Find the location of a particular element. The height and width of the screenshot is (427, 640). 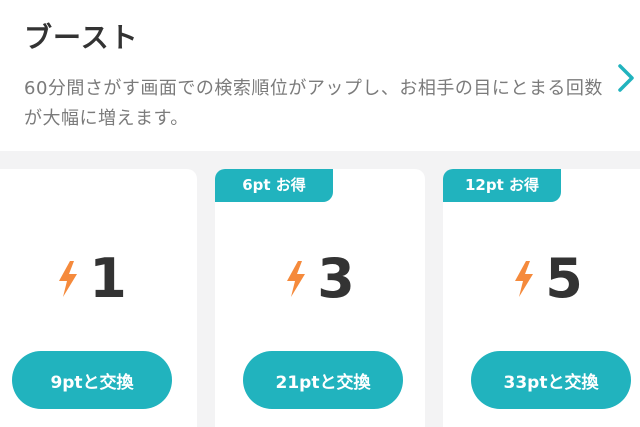

exchange-button: 33ptと交換 is located at coordinates (551, 380).